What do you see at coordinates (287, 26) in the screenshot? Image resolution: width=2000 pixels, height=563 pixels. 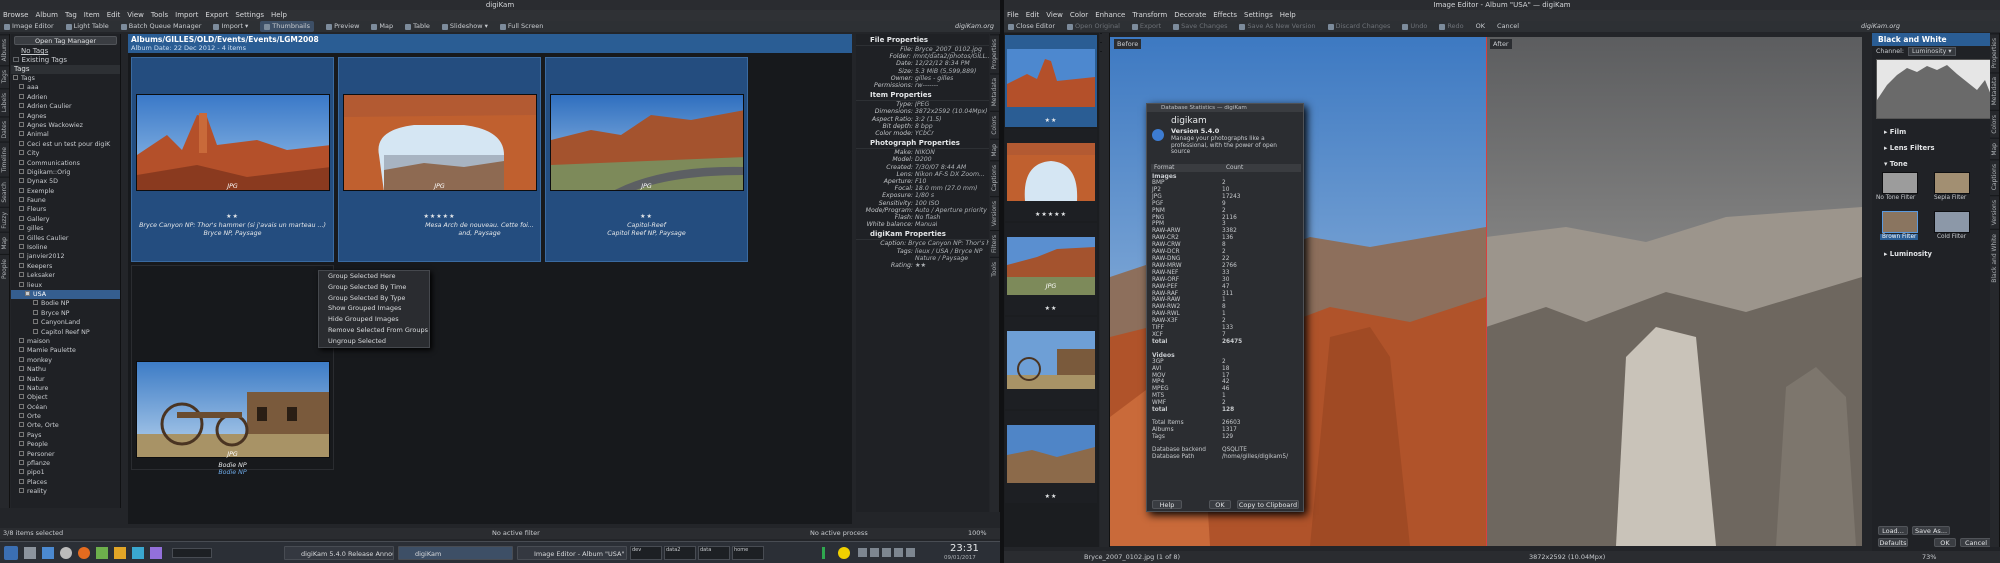 I see `thumbnails-button: Thumbnails` at bounding box center [287, 26].